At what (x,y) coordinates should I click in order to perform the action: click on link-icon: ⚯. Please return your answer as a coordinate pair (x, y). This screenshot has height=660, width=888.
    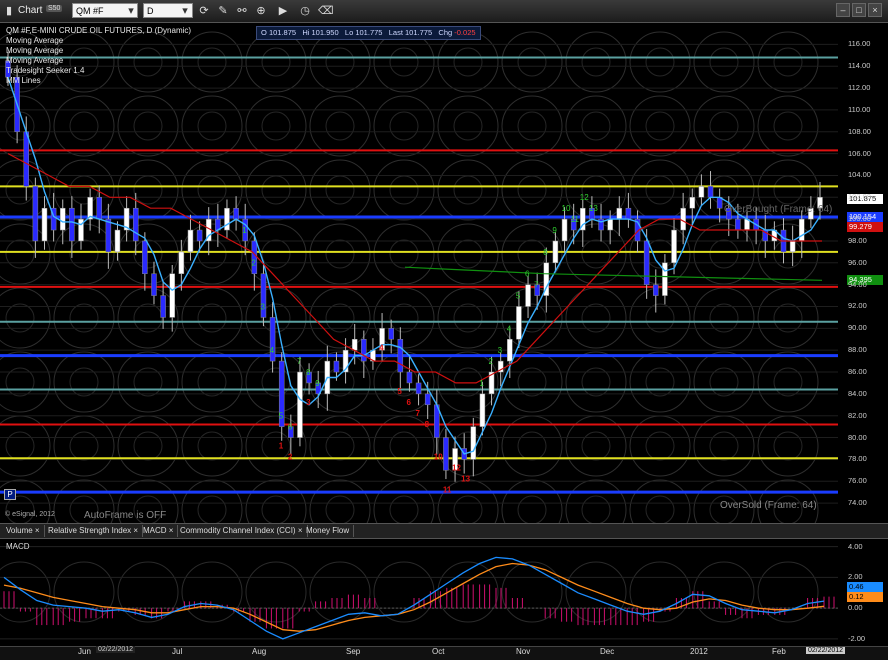
    Looking at the image, I should click on (242, 11).